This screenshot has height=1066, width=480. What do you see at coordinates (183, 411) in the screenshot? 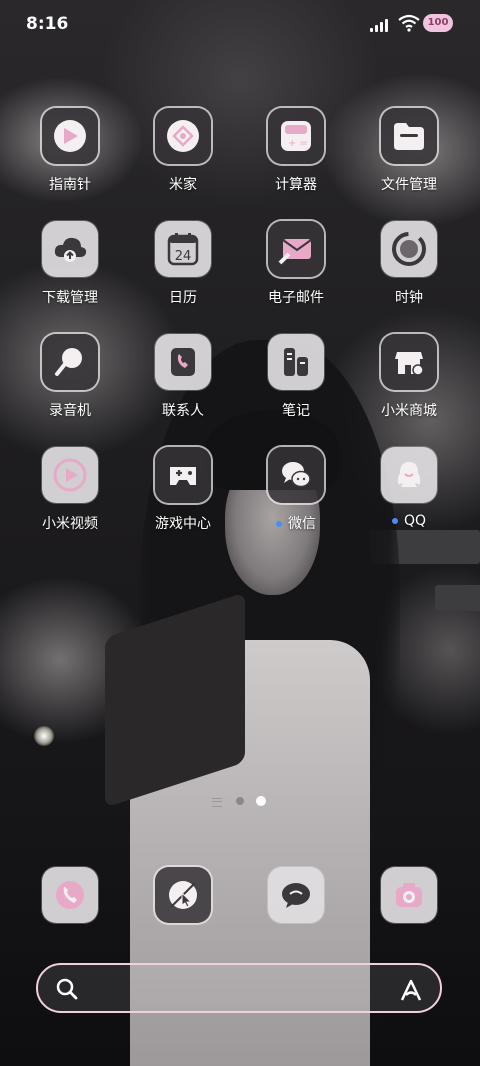
I see `app-label: 联系人` at bounding box center [183, 411].